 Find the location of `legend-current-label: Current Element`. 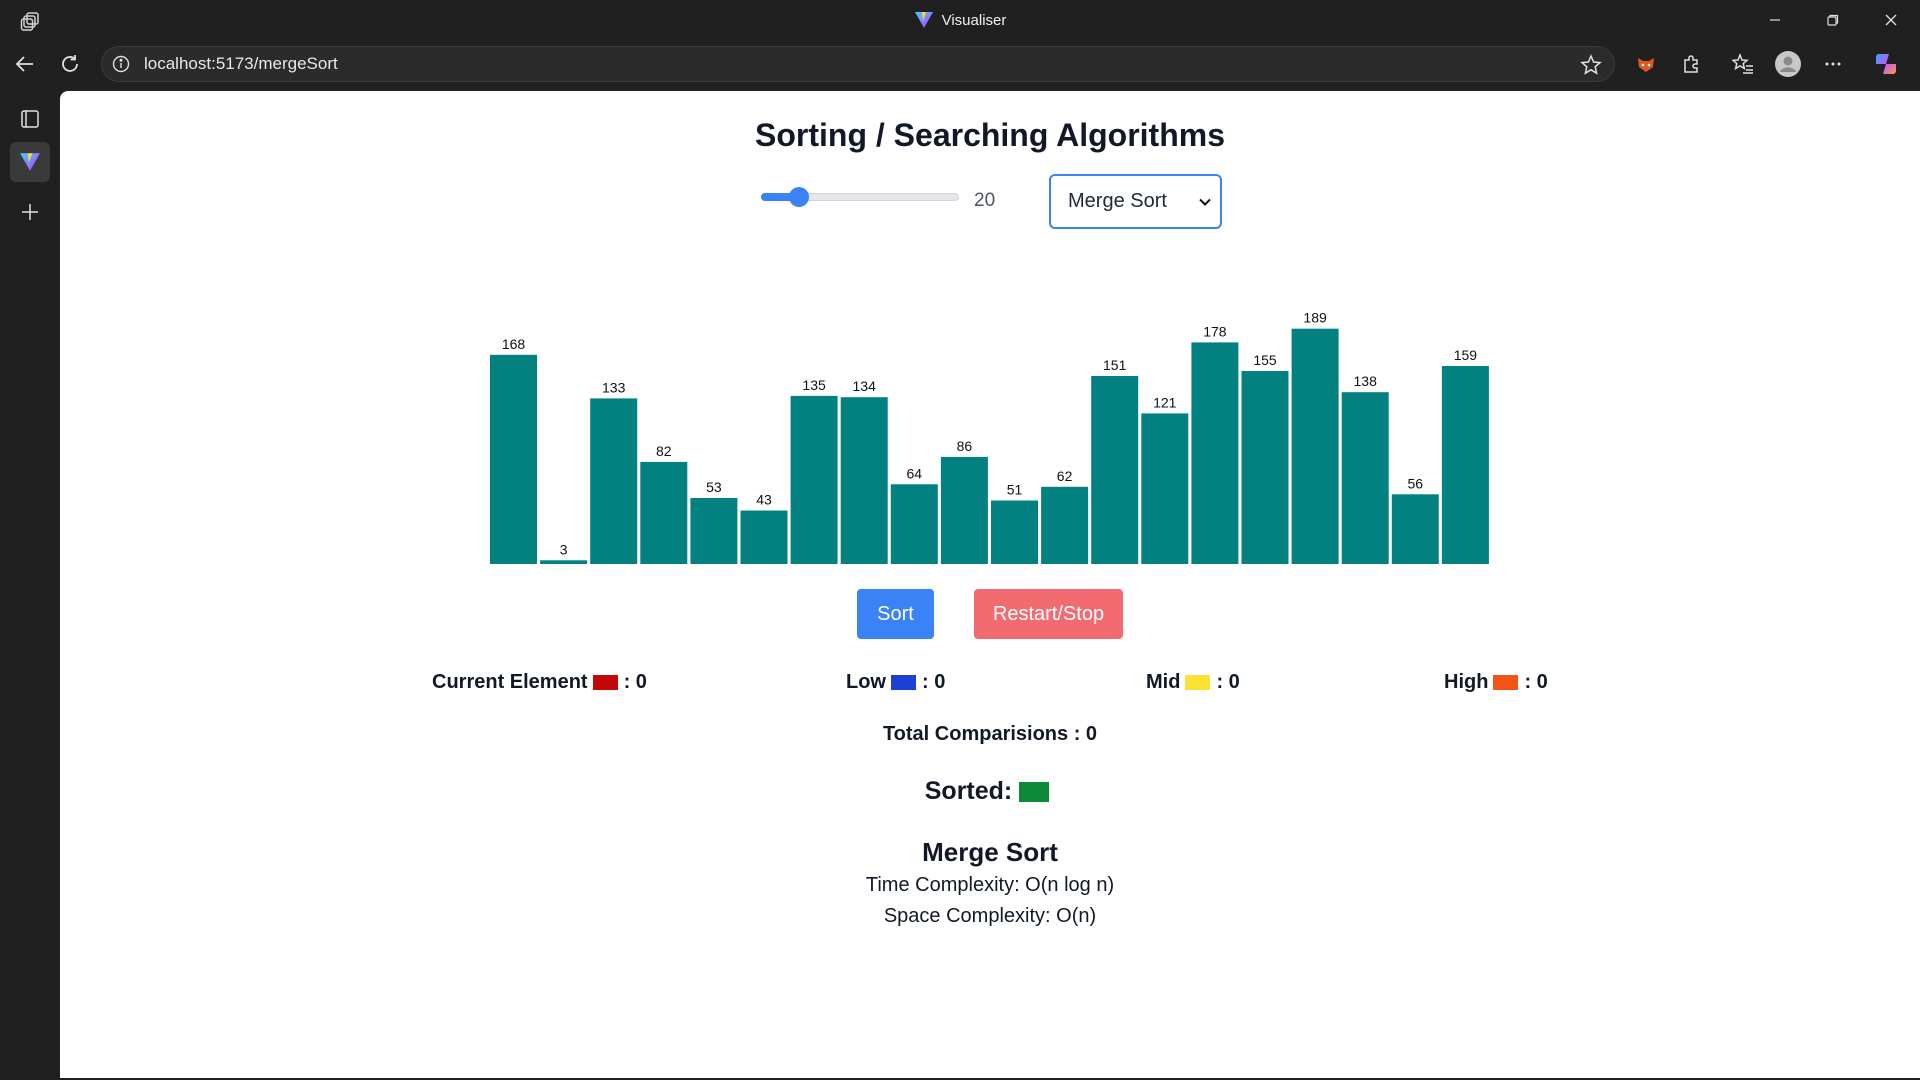

legend-current-label: Current Element is located at coordinates (510, 681).